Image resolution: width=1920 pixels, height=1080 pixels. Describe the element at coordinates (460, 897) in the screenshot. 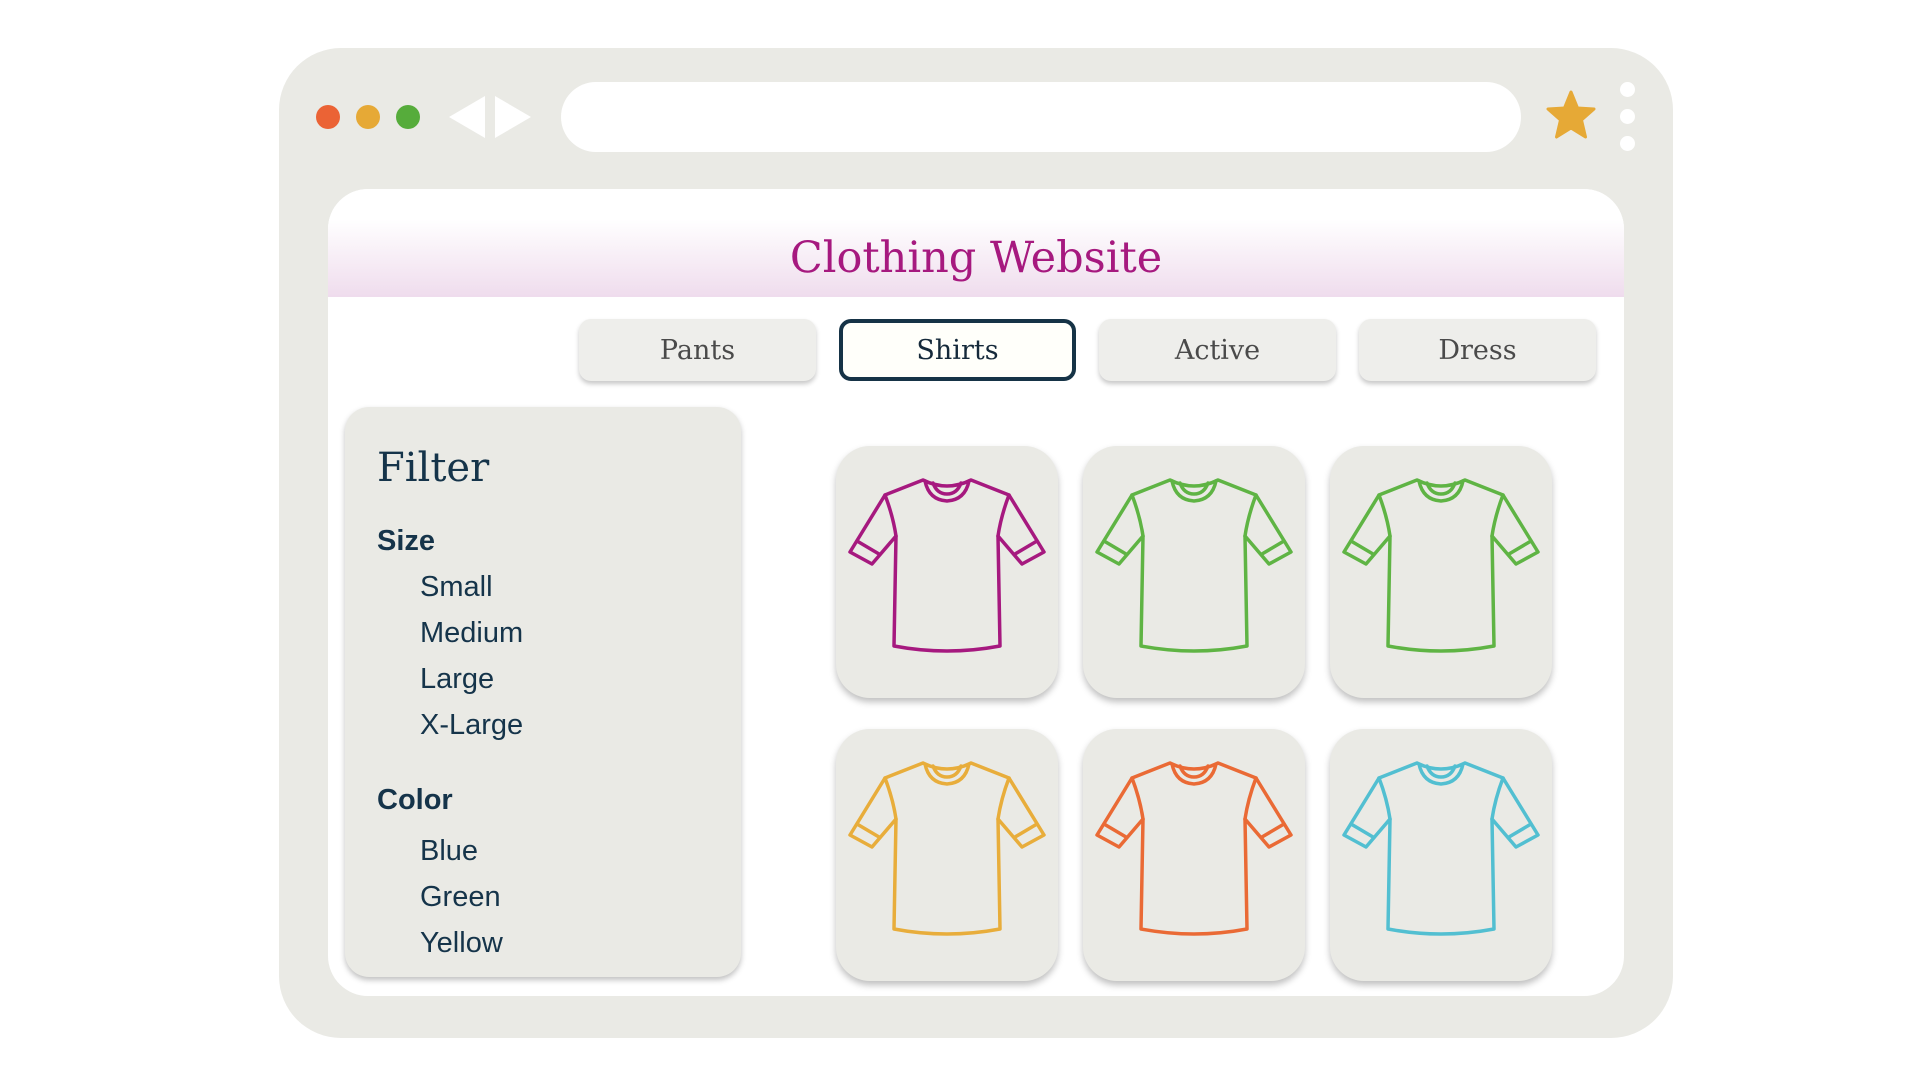

I see `filter-color-green: Green` at that location.